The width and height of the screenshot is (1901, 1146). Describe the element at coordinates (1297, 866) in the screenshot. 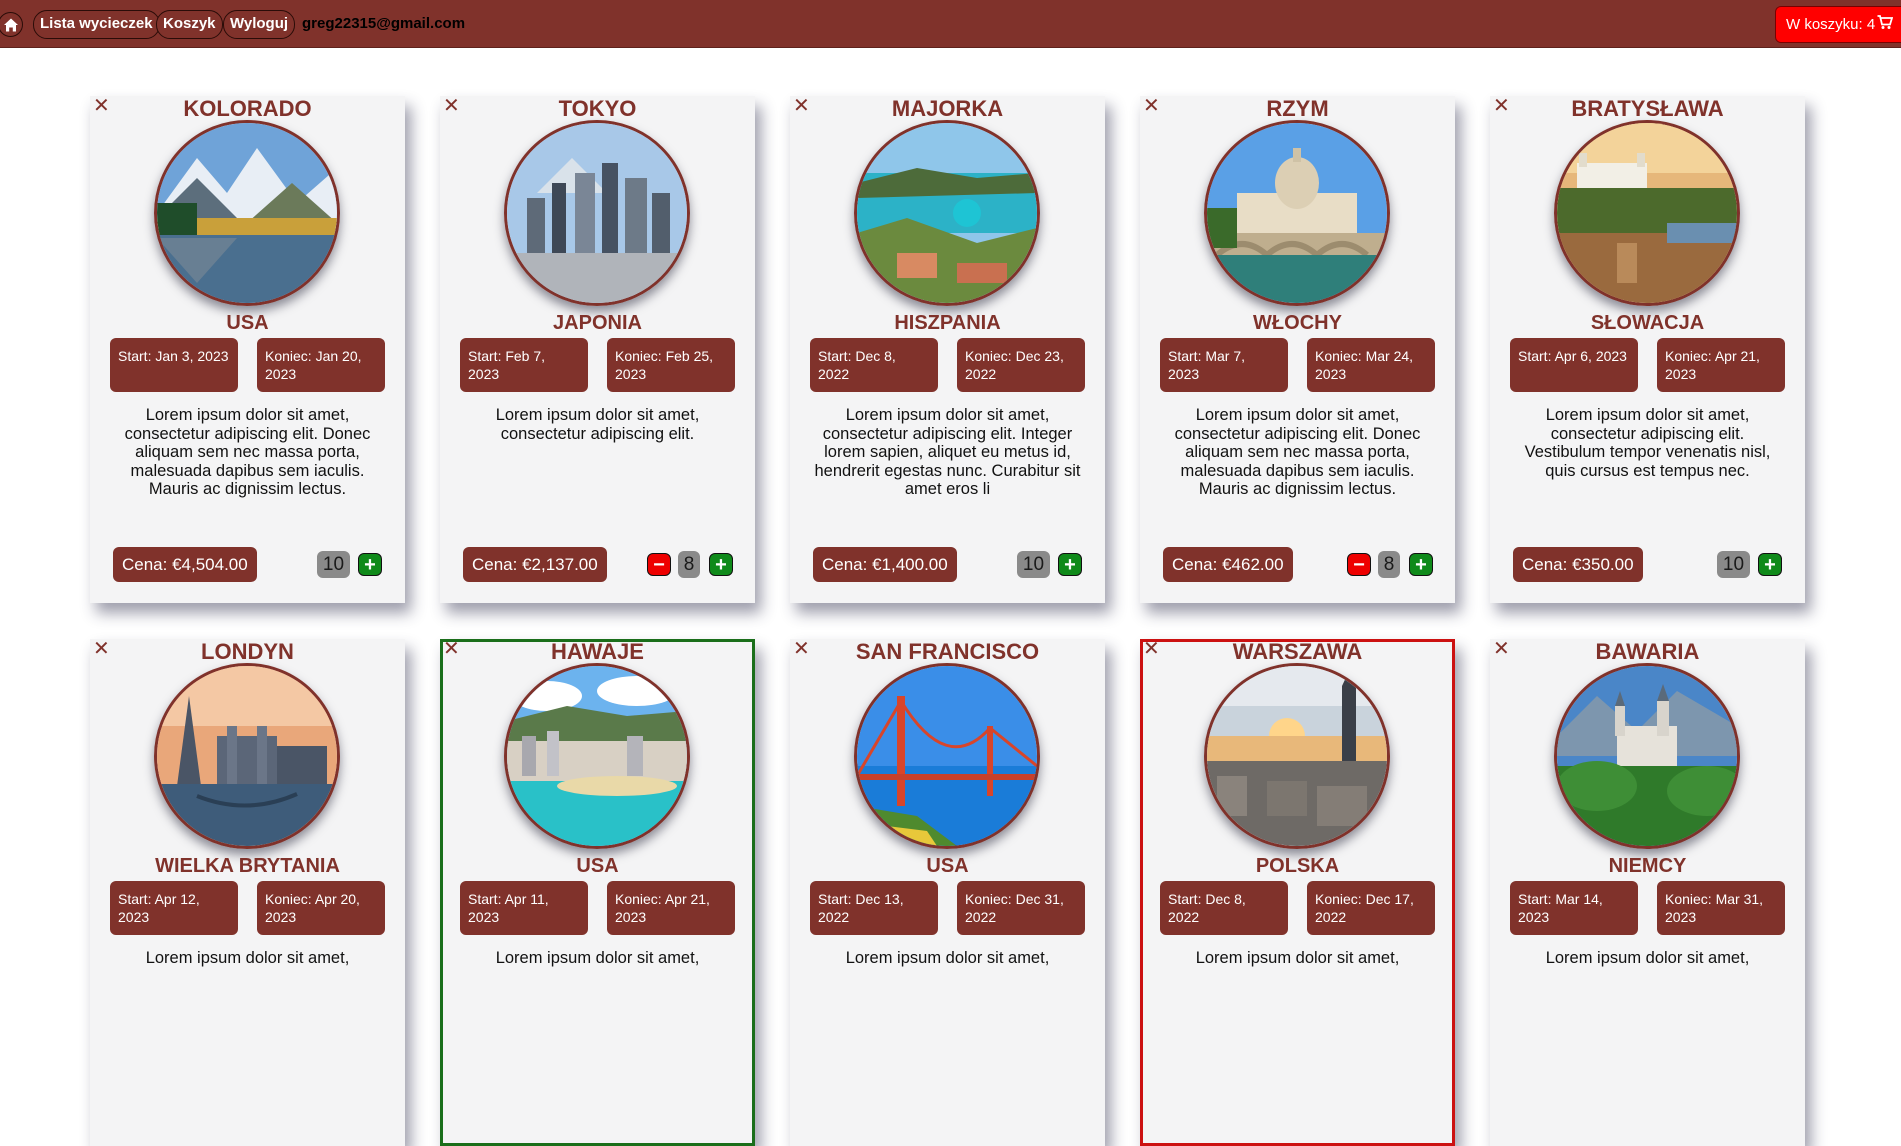

I see `trip-country: POLSKA` at that location.